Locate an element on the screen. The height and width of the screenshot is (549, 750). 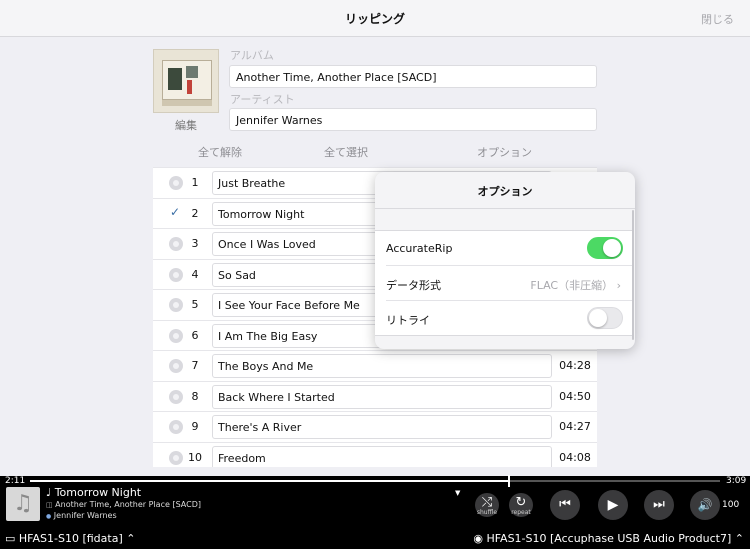
track-row: 9 There's A River 04:27 is located at coordinates (375, 426).